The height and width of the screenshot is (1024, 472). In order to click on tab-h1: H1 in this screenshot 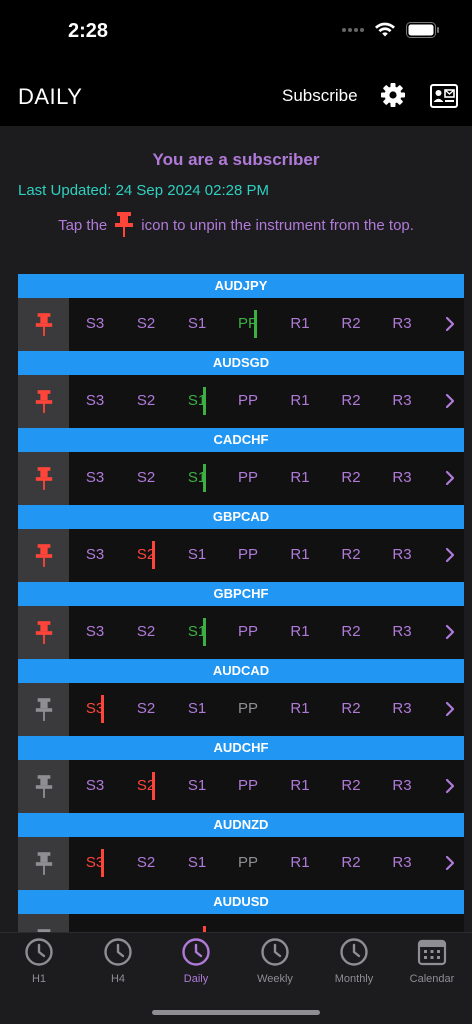, I will do `click(39, 961)`.